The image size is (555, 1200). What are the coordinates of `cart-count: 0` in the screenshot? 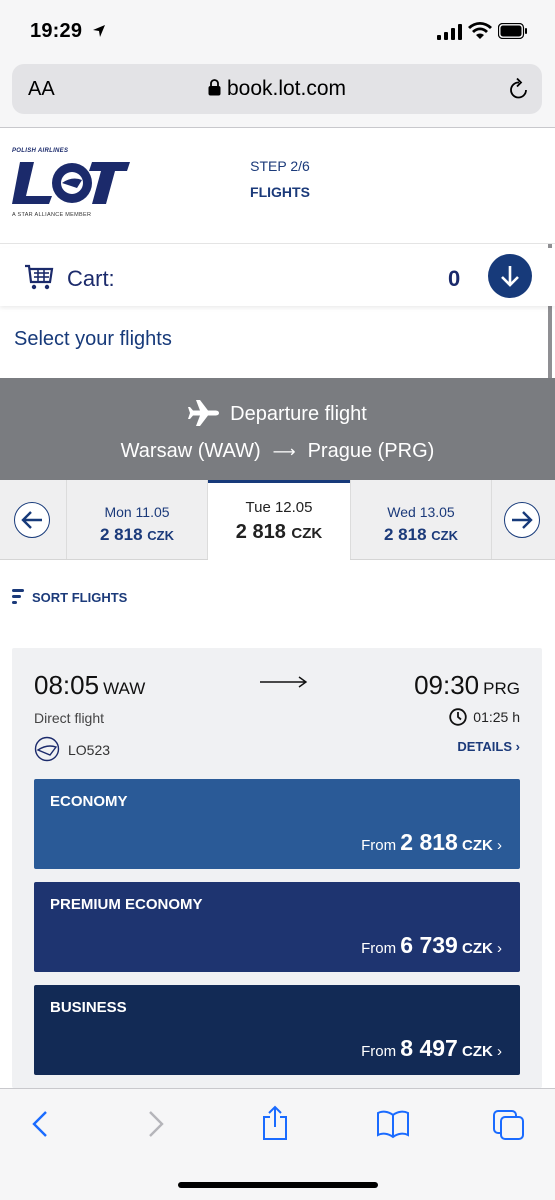 It's located at (454, 278).